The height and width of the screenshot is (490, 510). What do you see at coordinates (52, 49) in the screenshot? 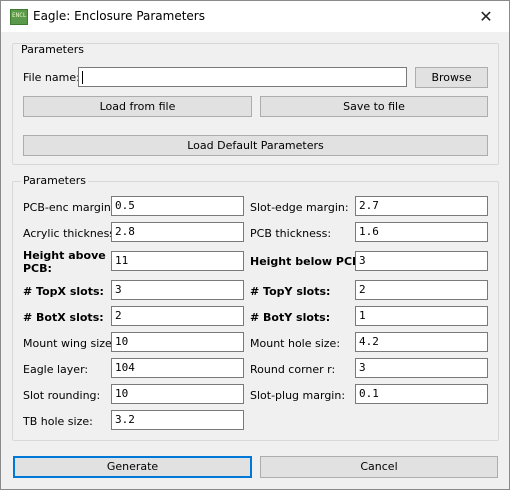
I see `file-group-title: Parameters` at bounding box center [52, 49].